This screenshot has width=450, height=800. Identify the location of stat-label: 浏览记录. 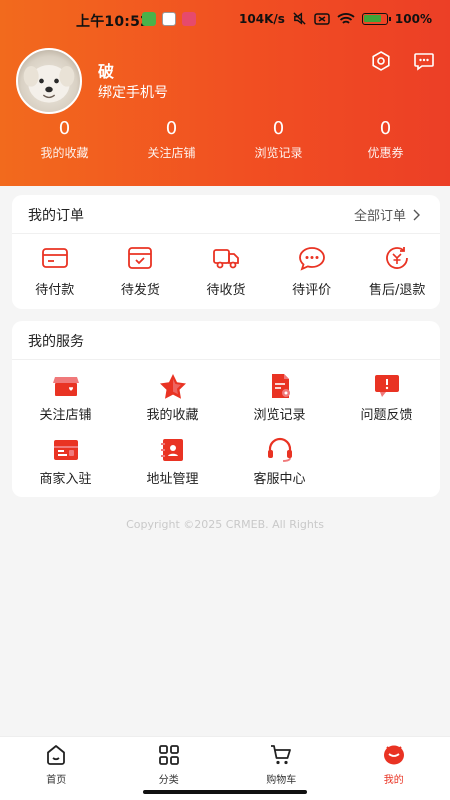
(278, 153).